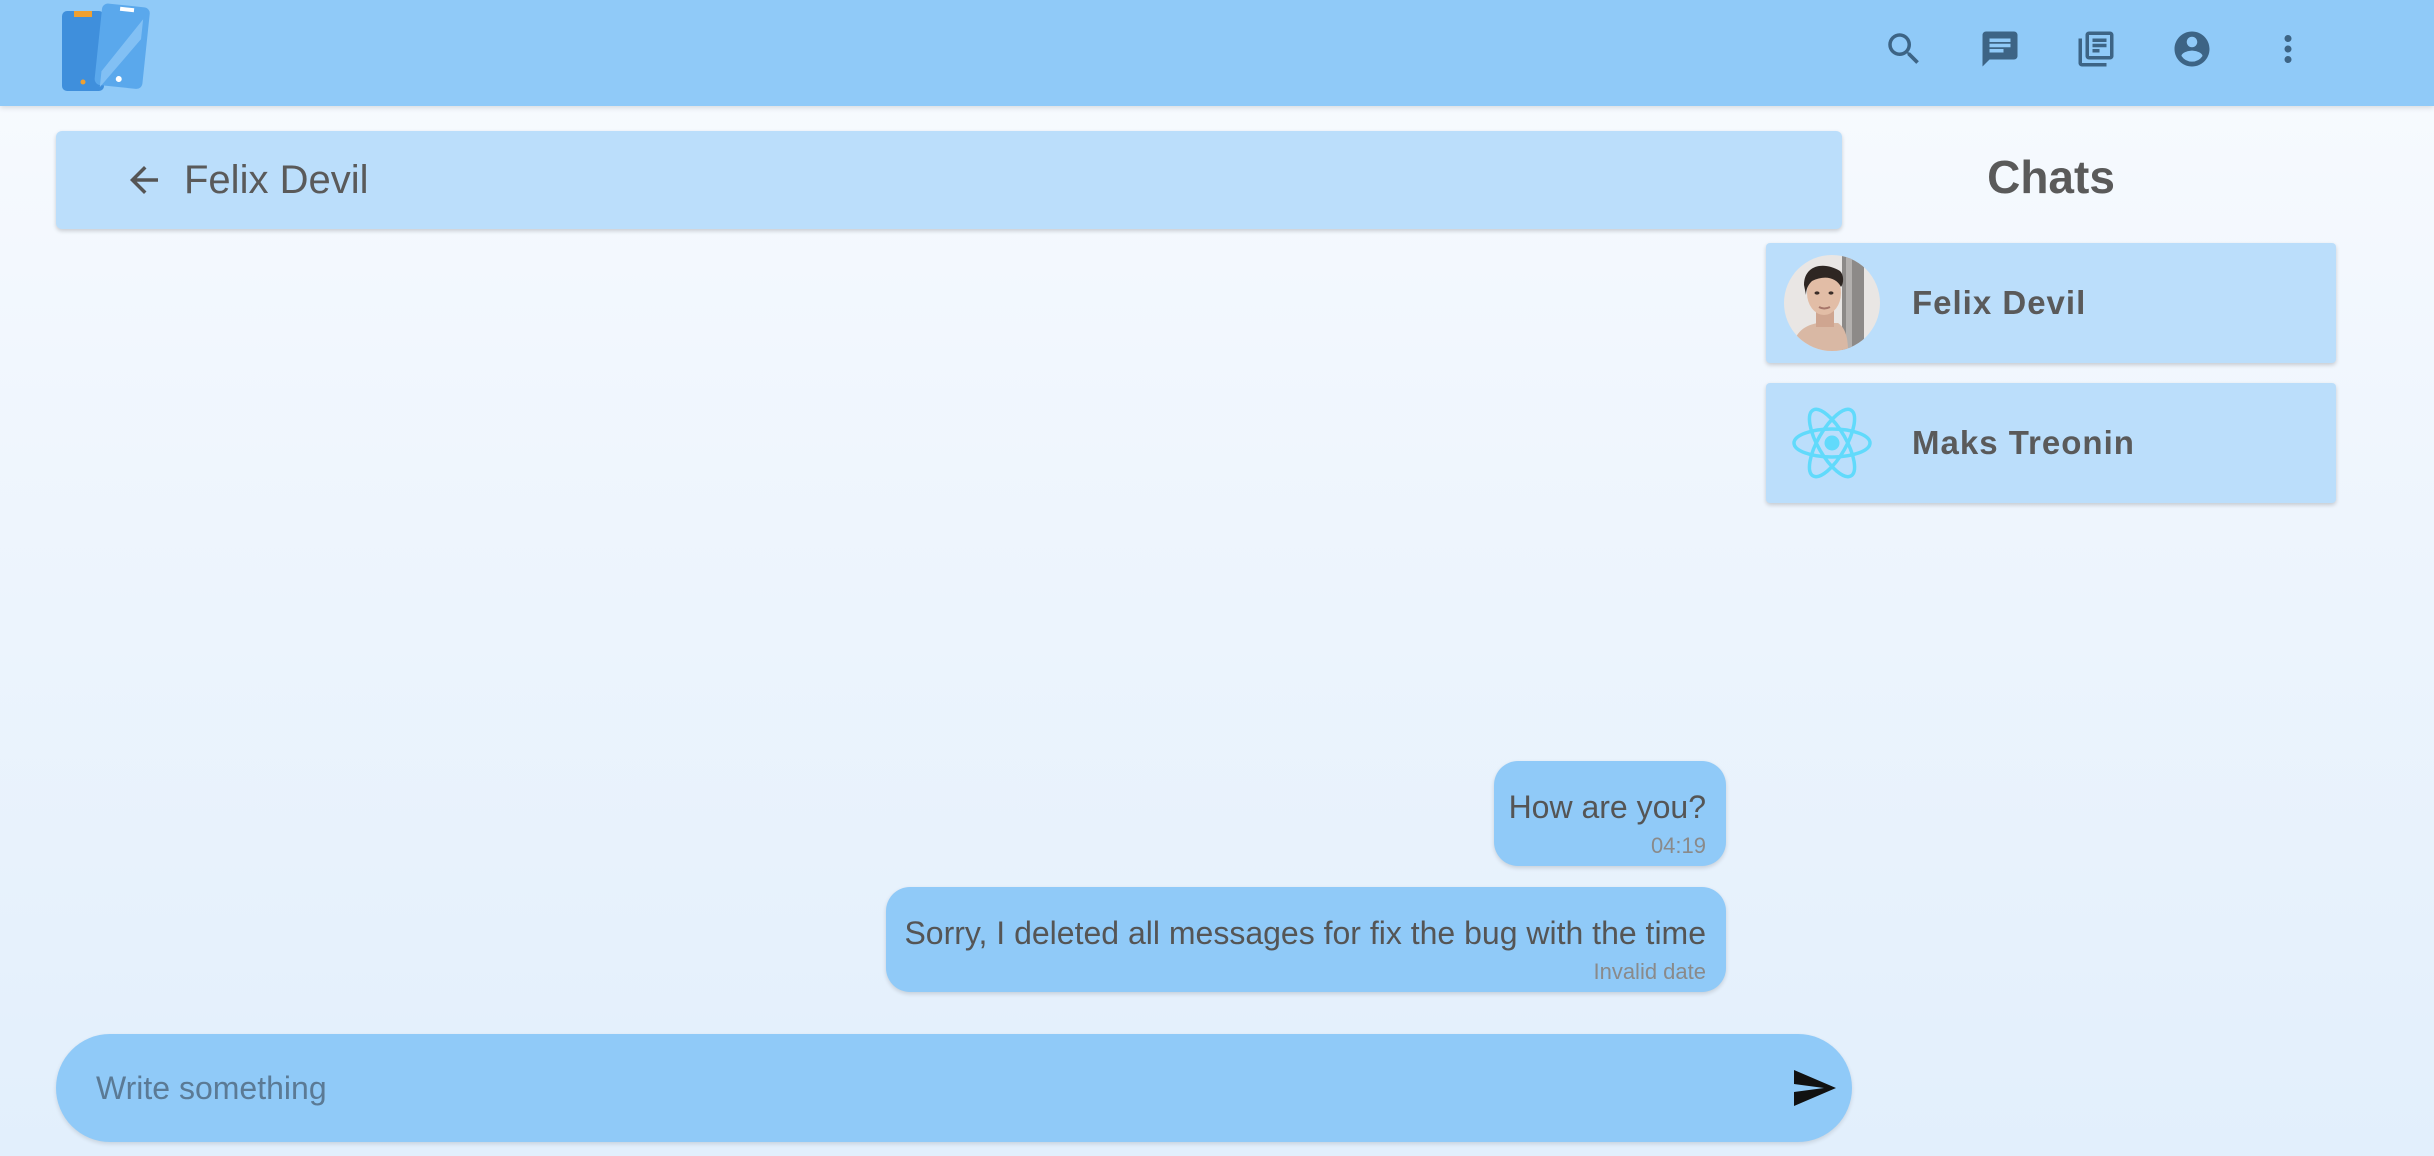 This screenshot has height=1156, width=2434. I want to click on back-arrow-icon, so click(144, 180).